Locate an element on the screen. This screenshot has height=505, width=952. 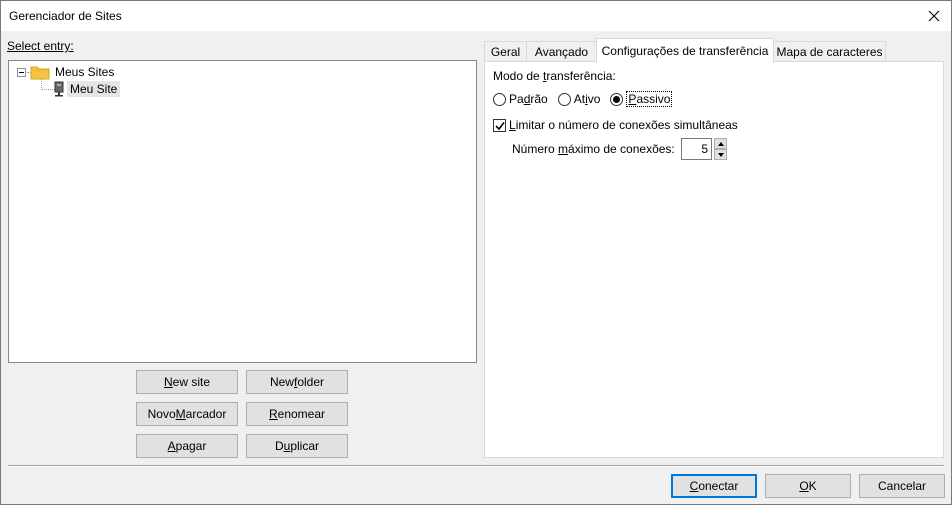
limit-connections-checkbox is located at coordinates (499, 125).